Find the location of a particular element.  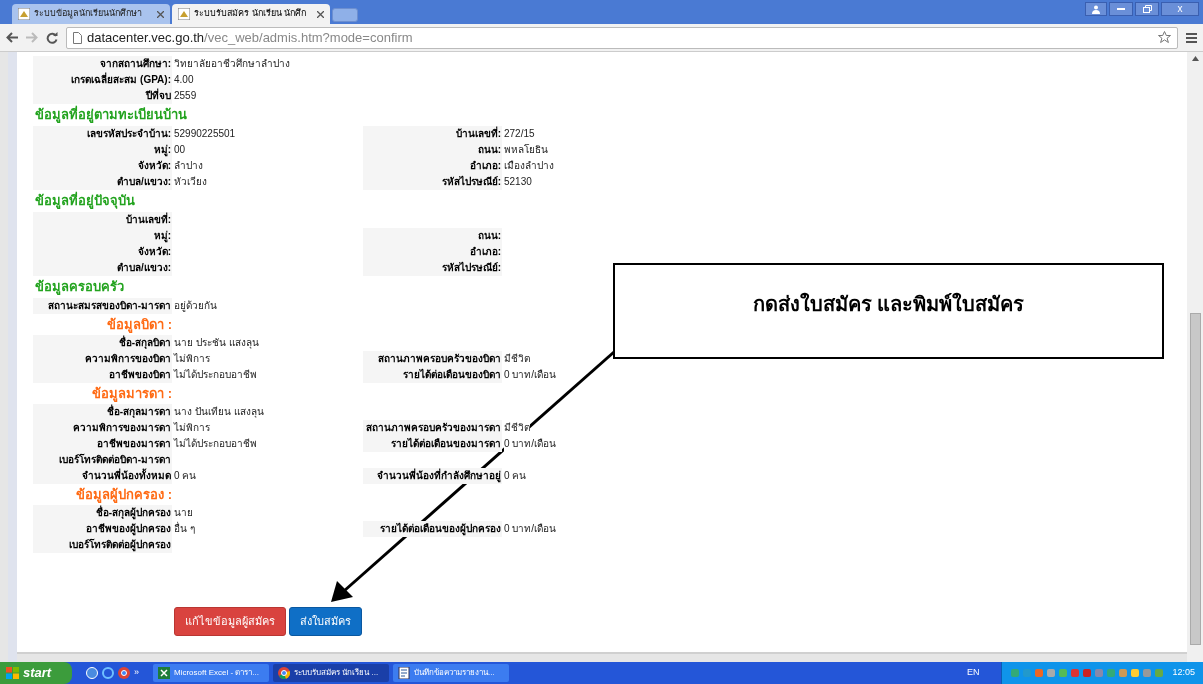

field-value: อื่น ๆ is located at coordinates (184, 529).